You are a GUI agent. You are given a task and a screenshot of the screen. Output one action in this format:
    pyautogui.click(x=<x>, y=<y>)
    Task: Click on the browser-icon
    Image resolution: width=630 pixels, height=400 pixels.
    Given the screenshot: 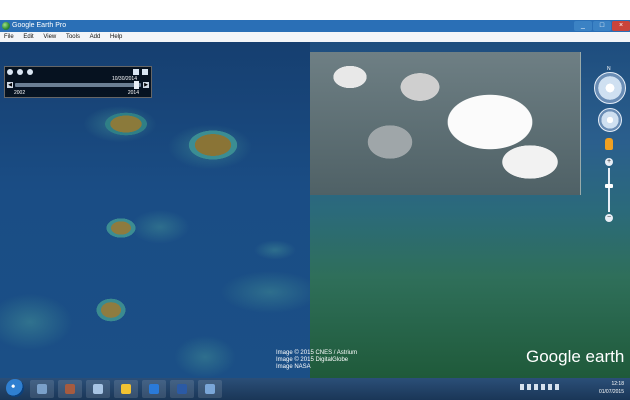 What is the action you would take?
    pyautogui.click(x=42, y=389)
    